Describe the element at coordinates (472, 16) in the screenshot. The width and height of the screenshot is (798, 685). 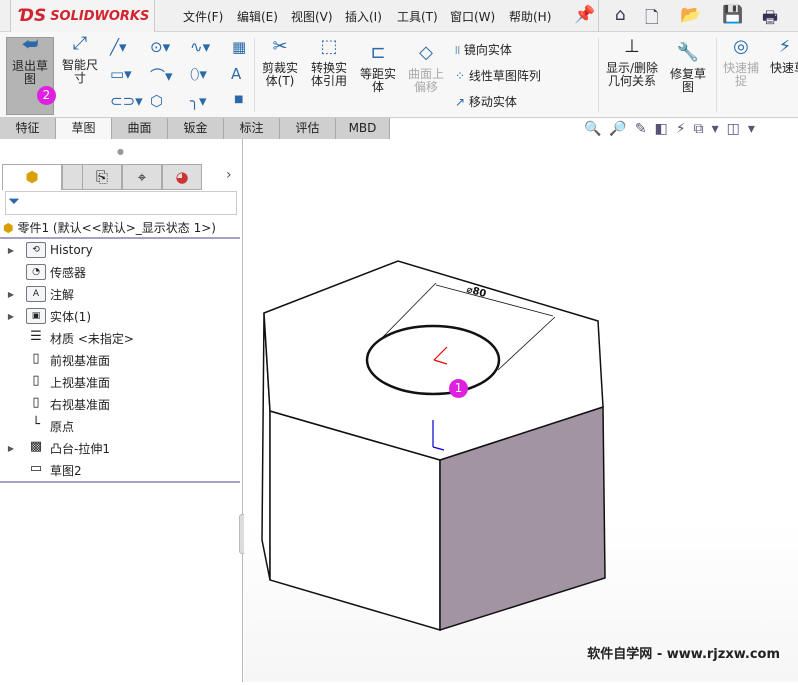
I see `menu-window: 窗口(W)` at that location.